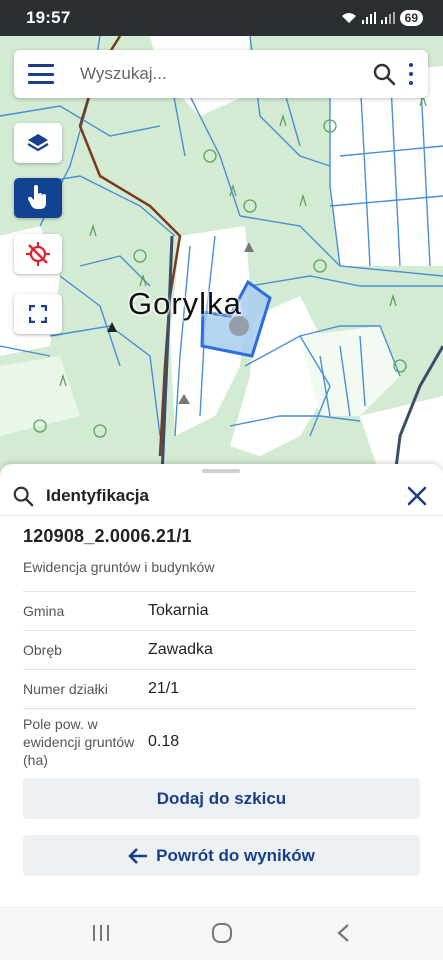 This screenshot has width=443, height=960. Describe the element at coordinates (221, 496) in the screenshot. I see `panel-header: Identyfikacja` at that location.